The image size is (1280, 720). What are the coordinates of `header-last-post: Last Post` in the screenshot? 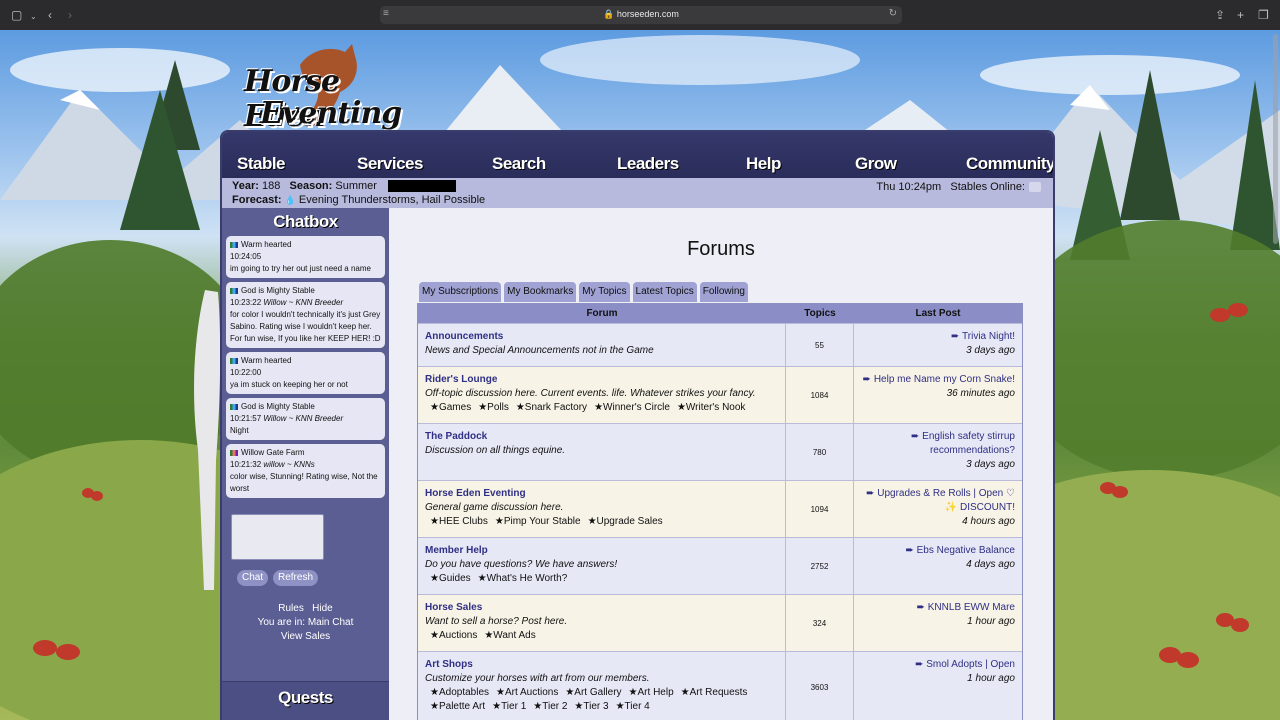 It's located at (938, 313).